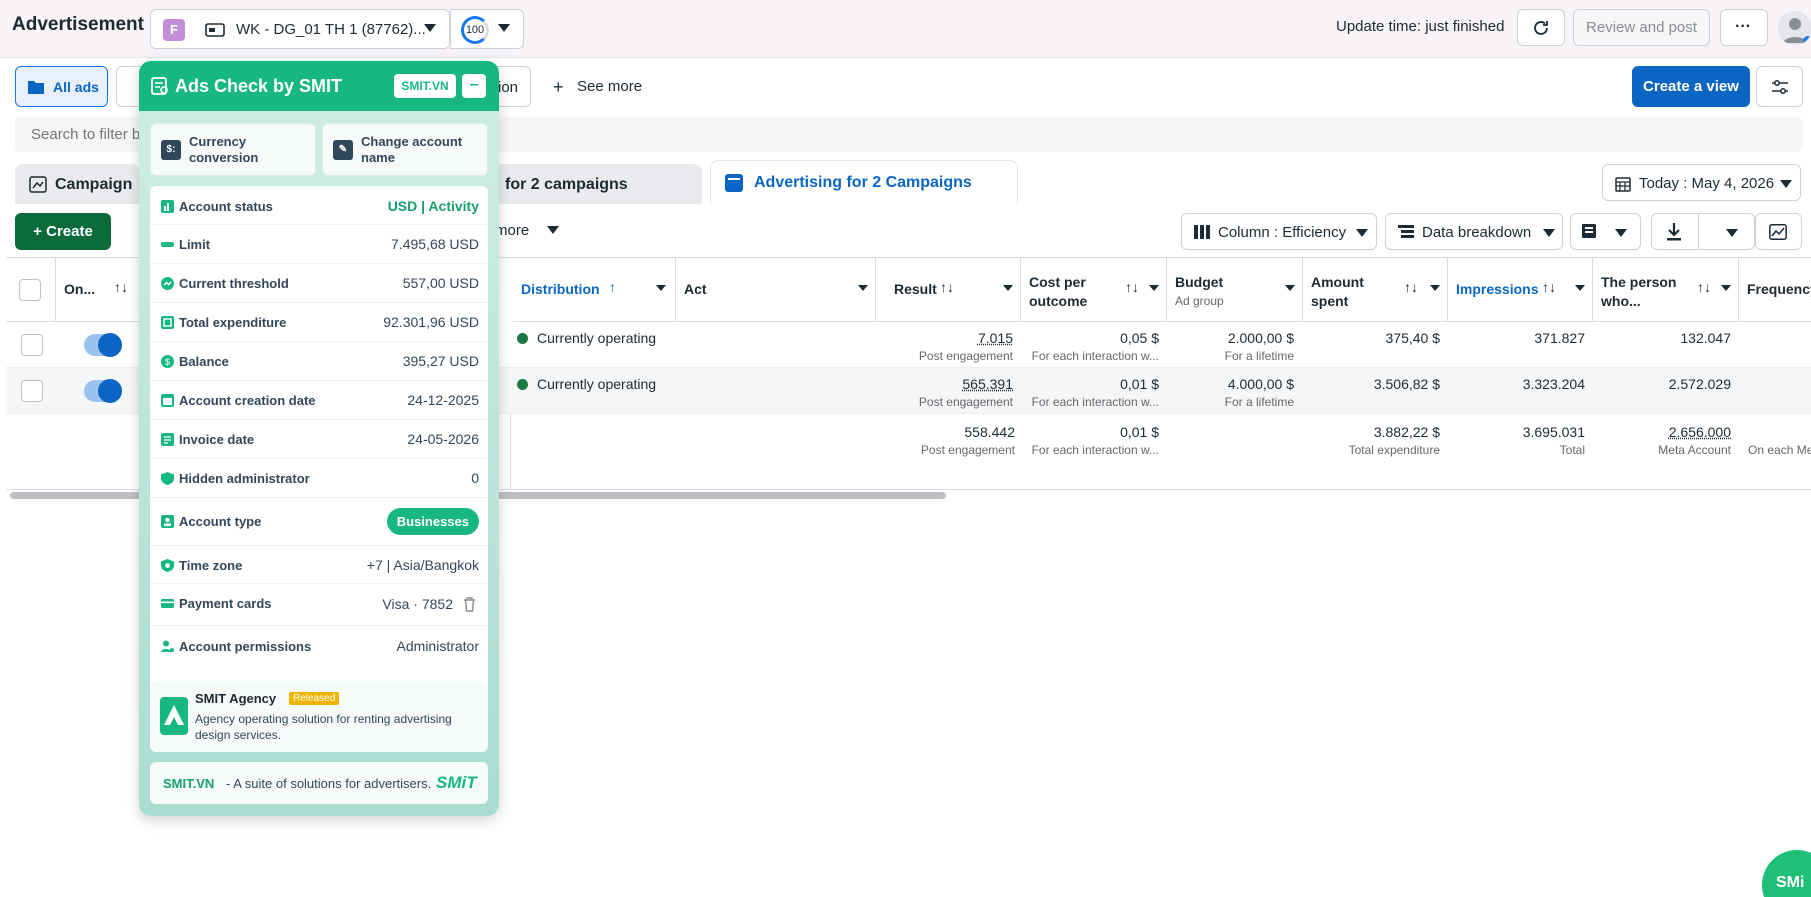 This screenshot has height=897, width=1811. What do you see at coordinates (319, 647) in the screenshot?
I see `info-row-permissions: Account permissions Administrator` at bounding box center [319, 647].